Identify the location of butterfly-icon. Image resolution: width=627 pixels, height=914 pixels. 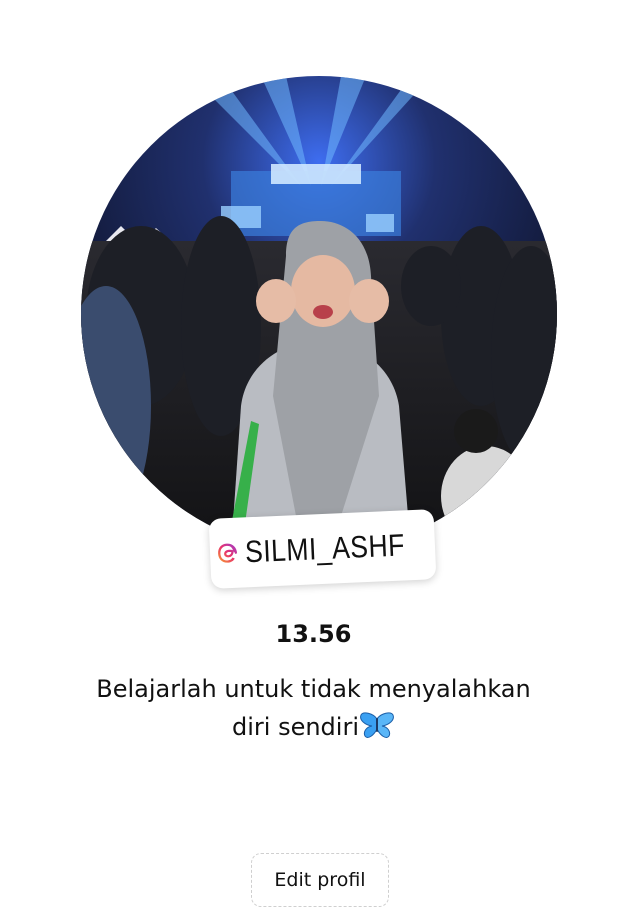
(377, 725).